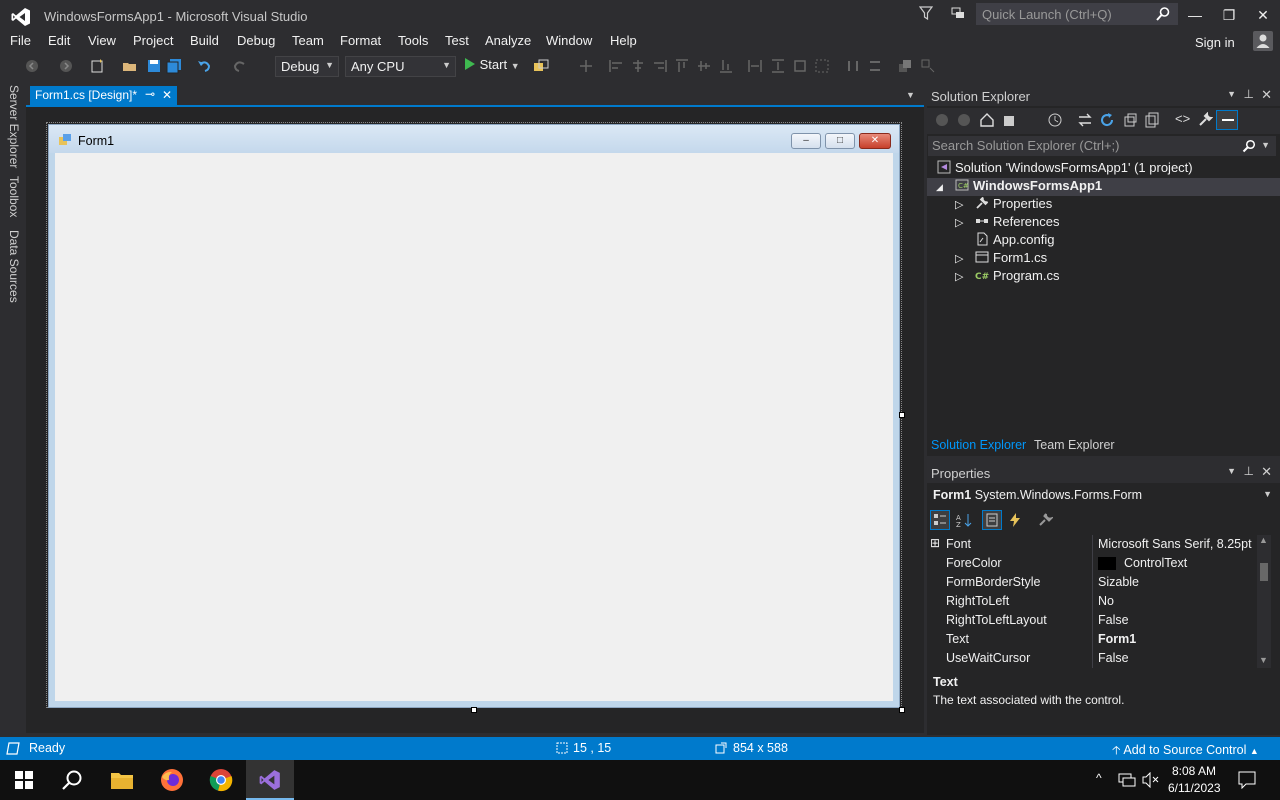  What do you see at coordinates (167, 95) in the screenshot?
I see `close-tab-icon: ✕` at bounding box center [167, 95].